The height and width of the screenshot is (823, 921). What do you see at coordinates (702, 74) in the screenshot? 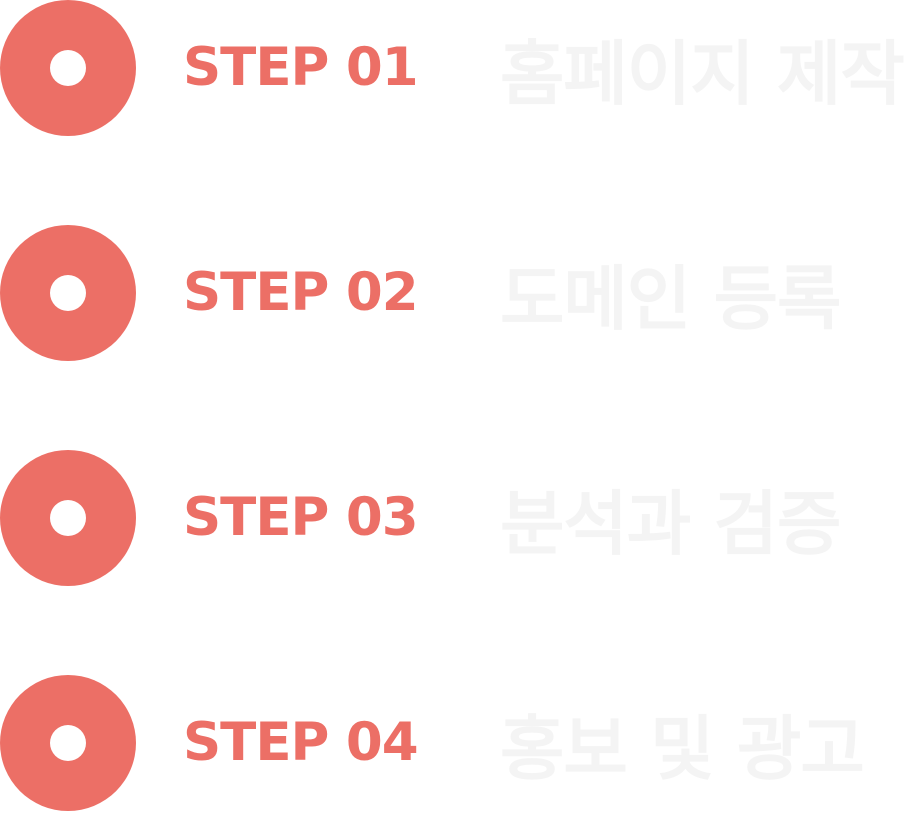
I see `step-title: 홈페이지 제작` at bounding box center [702, 74].